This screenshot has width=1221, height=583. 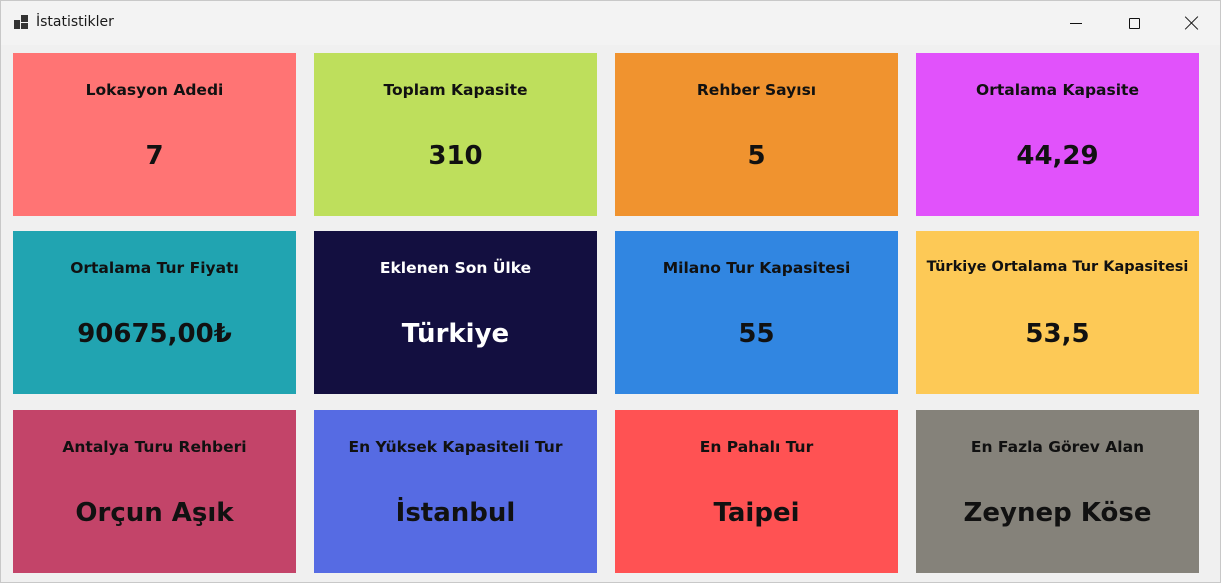 What do you see at coordinates (455, 134) in the screenshot?
I see `stat-card-total-capacity: Toplam Kapasite 310` at bounding box center [455, 134].